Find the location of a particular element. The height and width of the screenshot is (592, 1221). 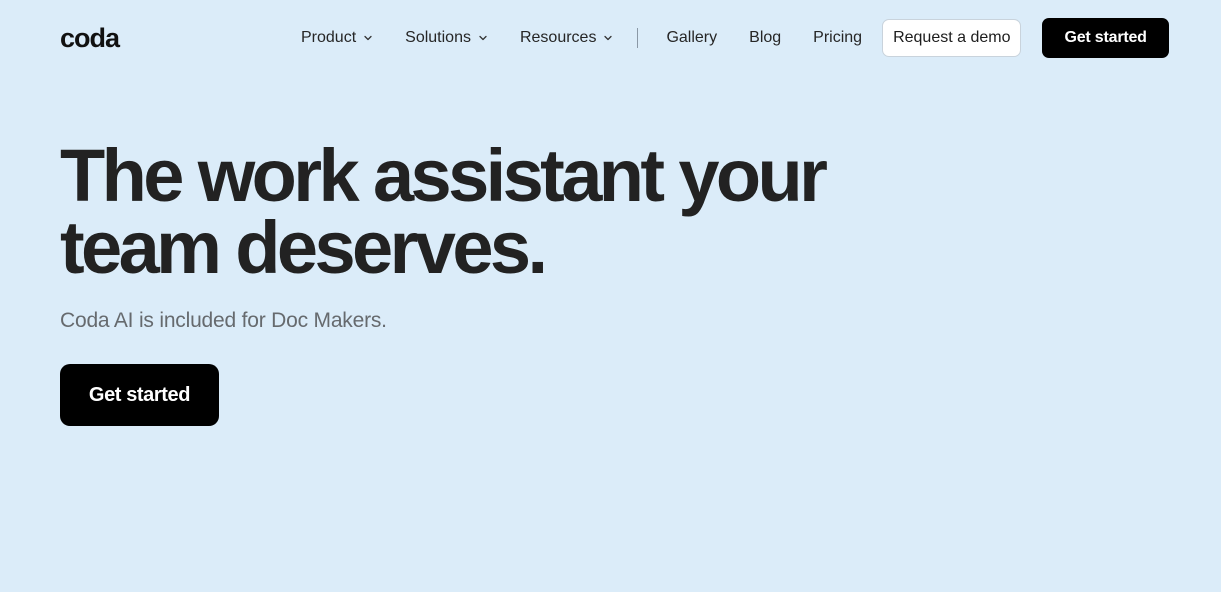

hero-subtext: Coda AI is included for Doc Makers. is located at coordinates (223, 320).